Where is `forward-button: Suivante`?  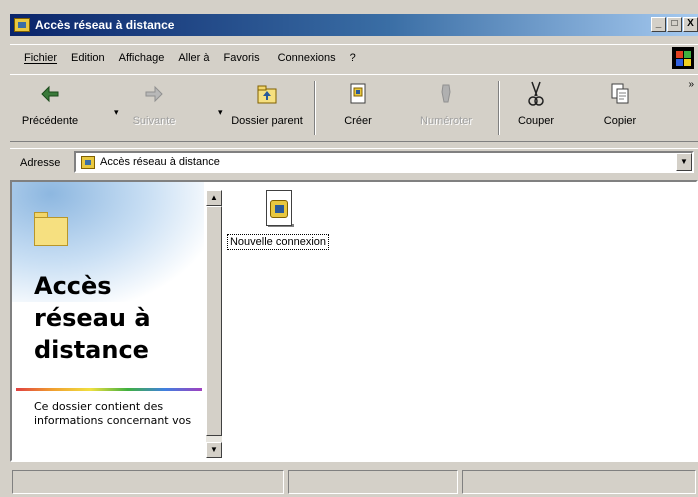 forward-button: Suivante is located at coordinates (154, 103).